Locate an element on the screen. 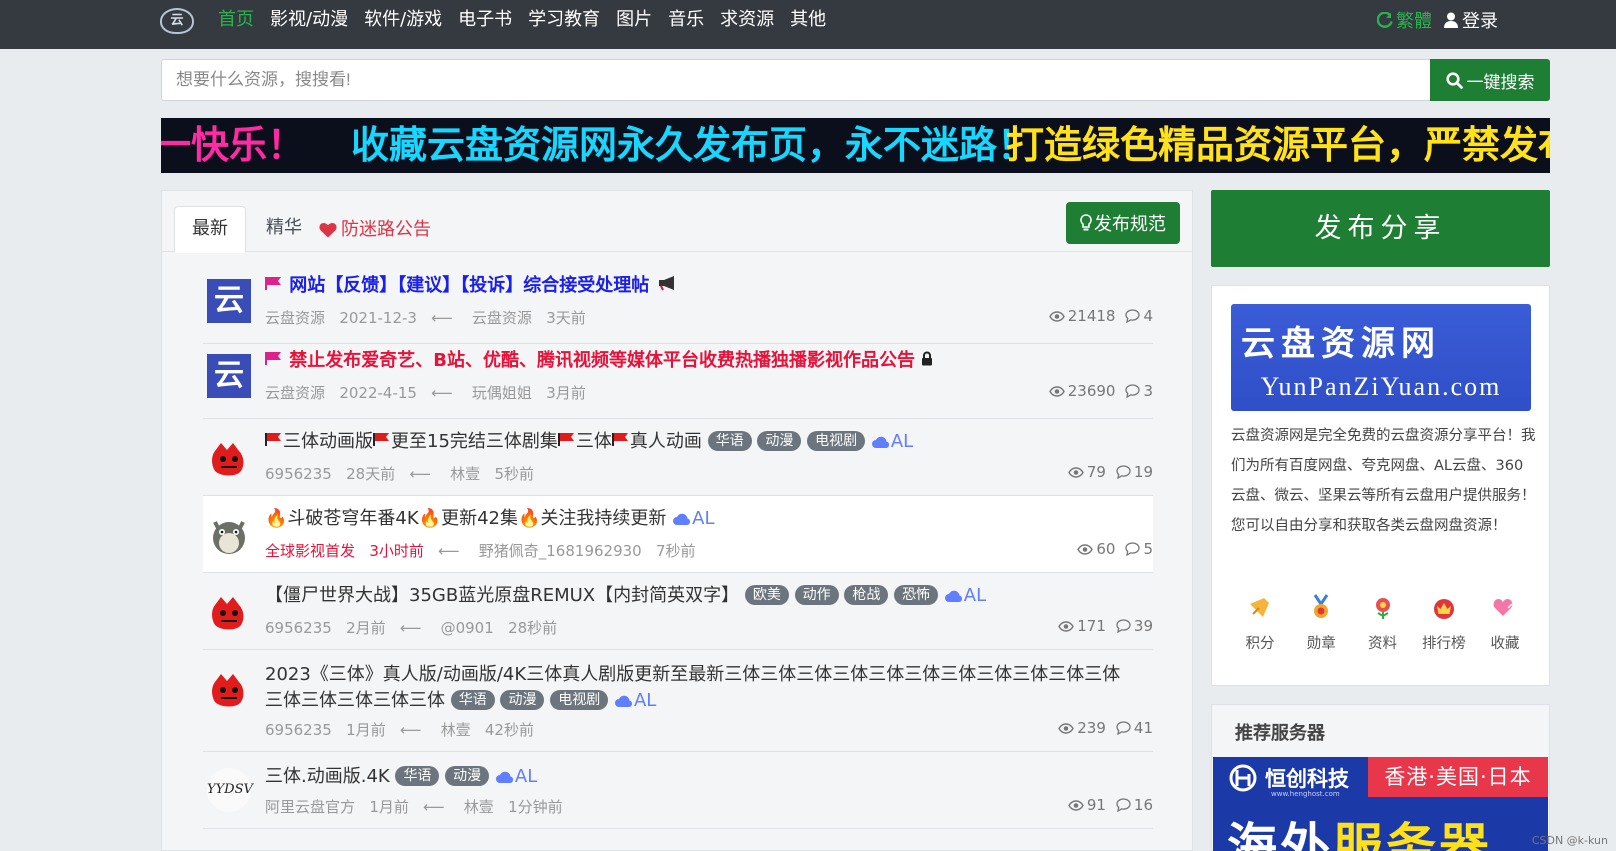 The image size is (1616, 851). nav-movies-anime: 影视/动漫 is located at coordinates (309, 20).